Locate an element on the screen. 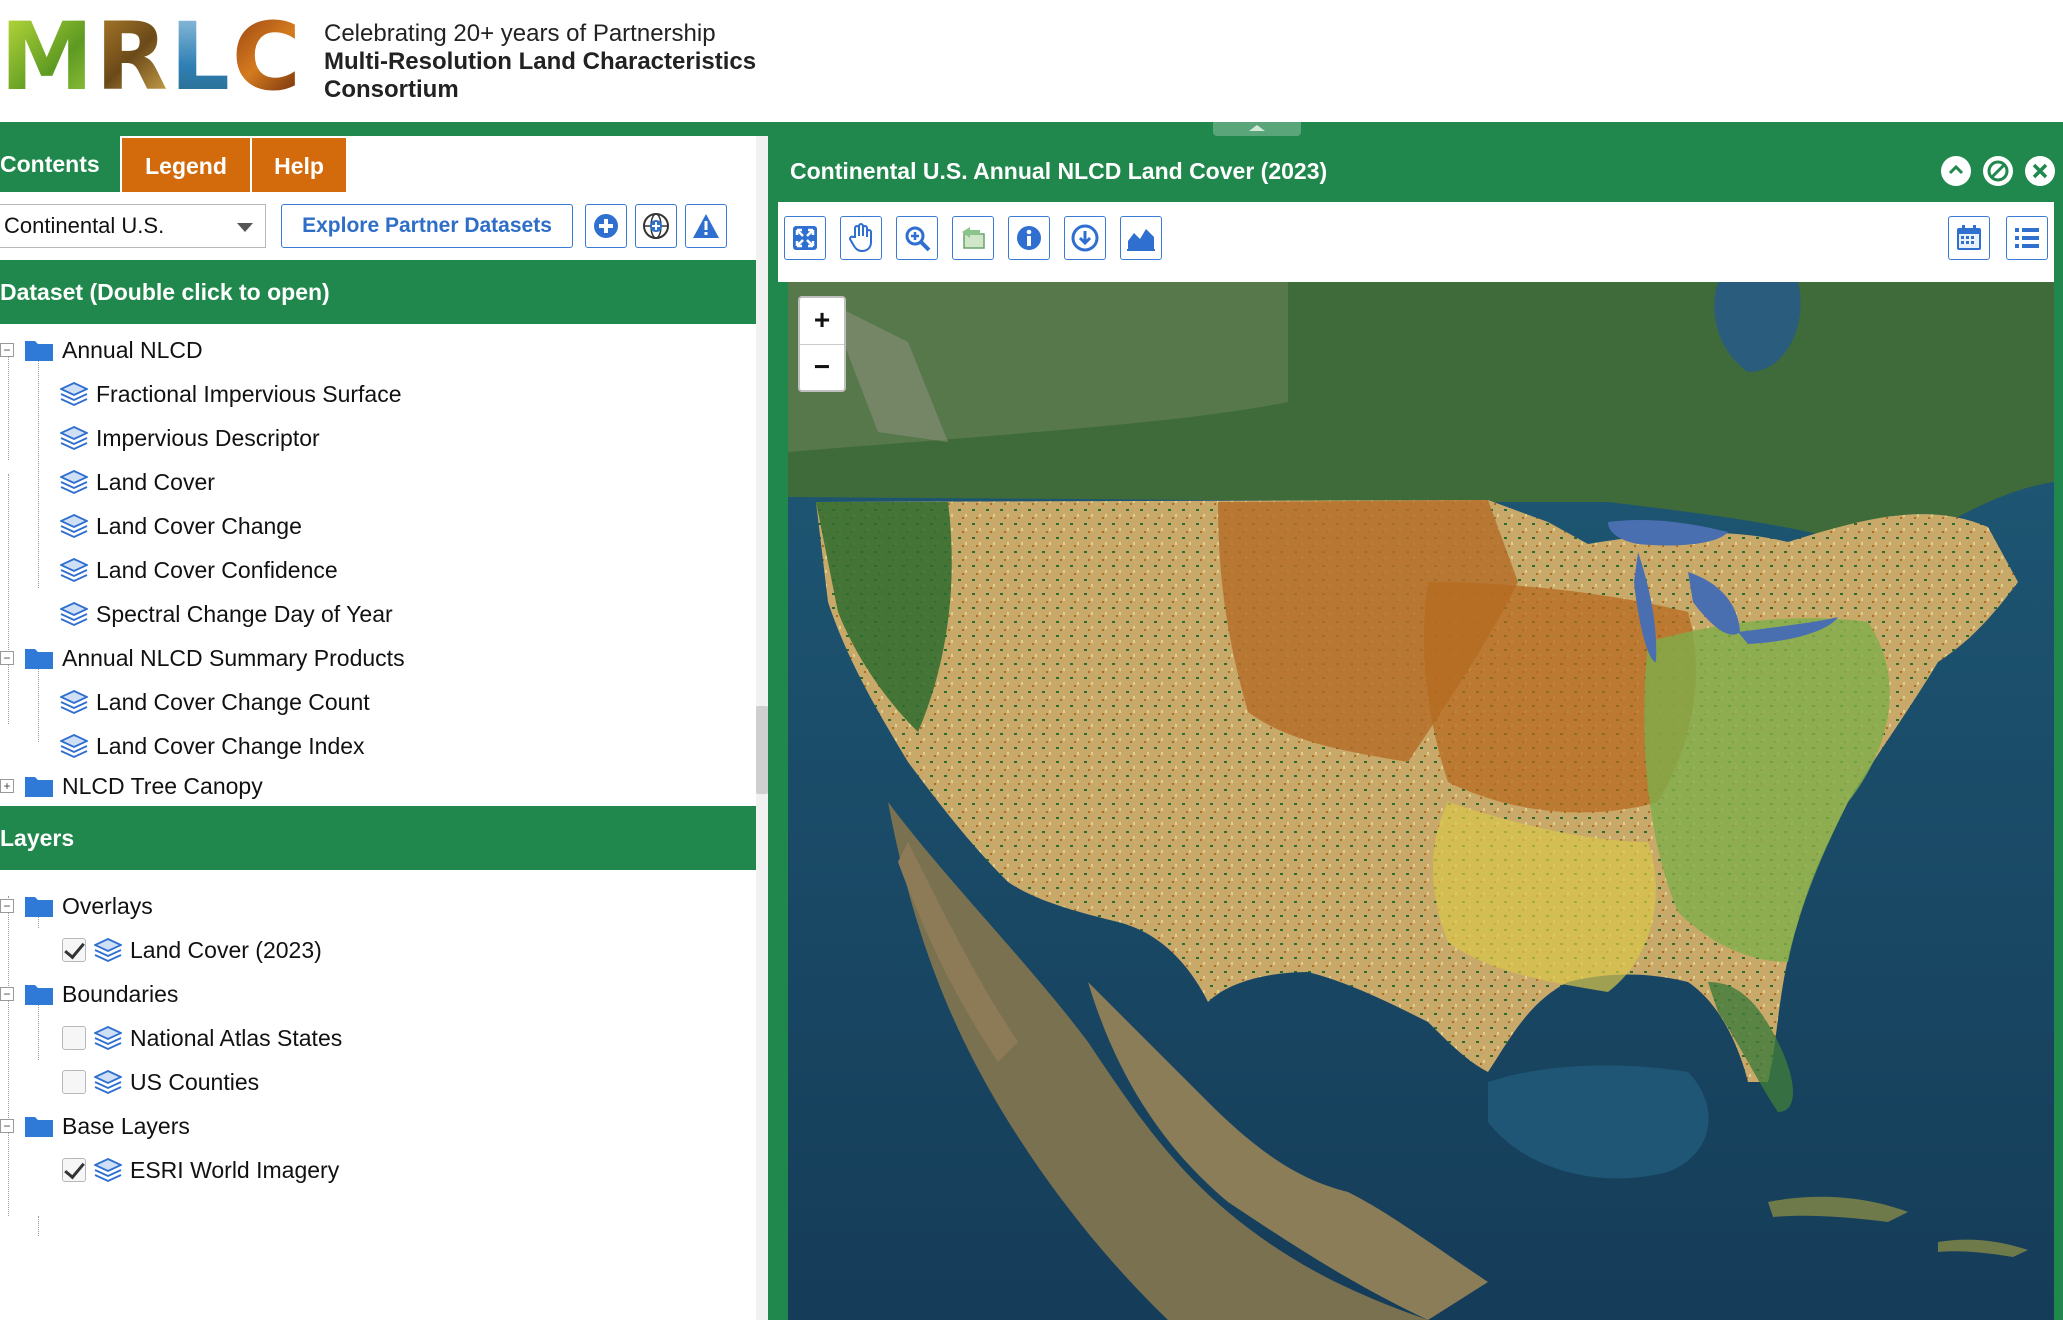 The height and width of the screenshot is (1320, 2063). layer-item-land-cover-2023: Land Cover (2023) is located at coordinates (192, 950).